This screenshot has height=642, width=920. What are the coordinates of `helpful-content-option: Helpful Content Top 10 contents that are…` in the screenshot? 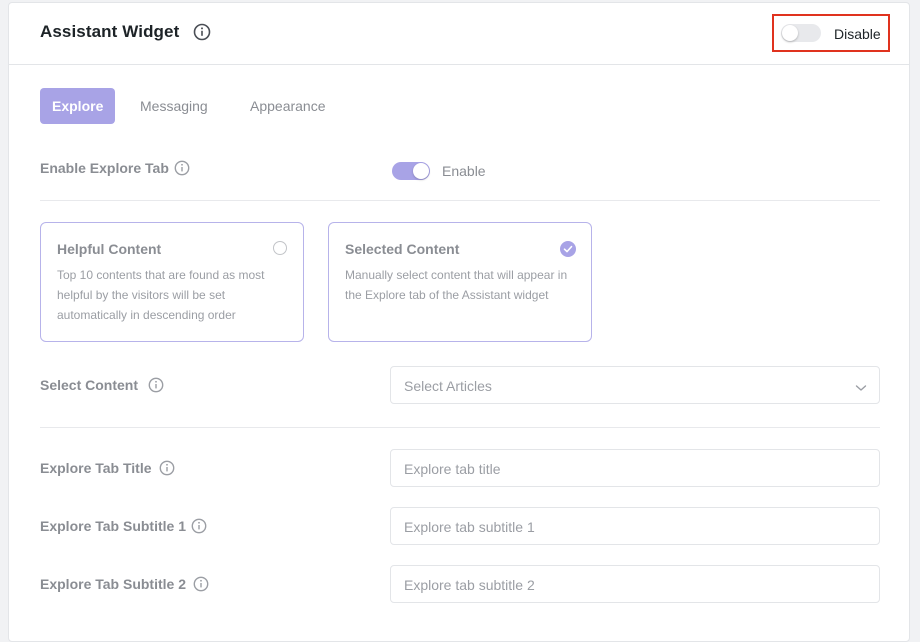 It's located at (172, 282).